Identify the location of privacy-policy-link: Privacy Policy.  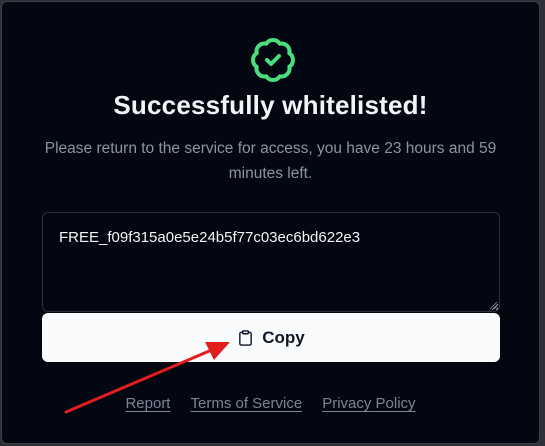
(368, 403).